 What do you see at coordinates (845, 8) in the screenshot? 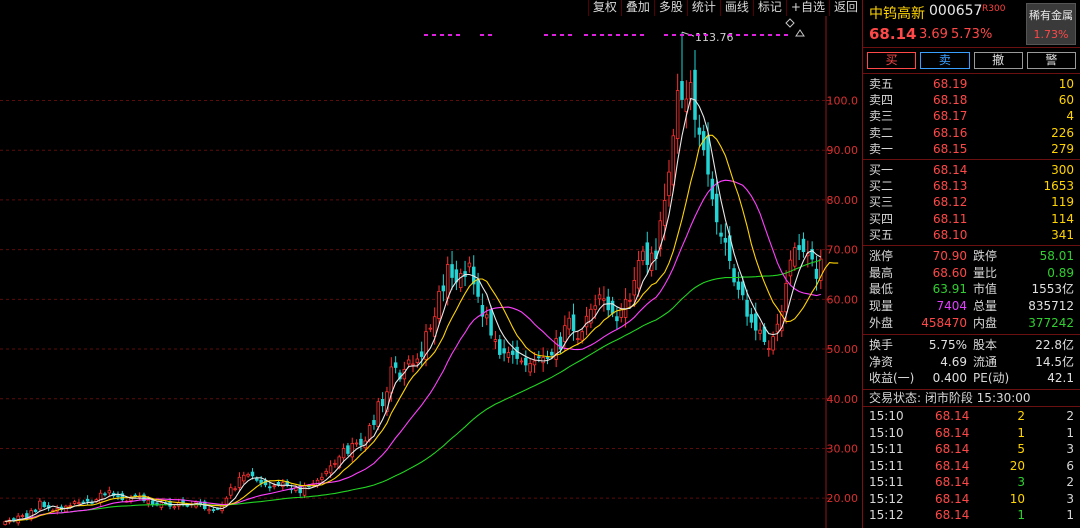
I see `toolbar-button-7: 返回` at bounding box center [845, 8].